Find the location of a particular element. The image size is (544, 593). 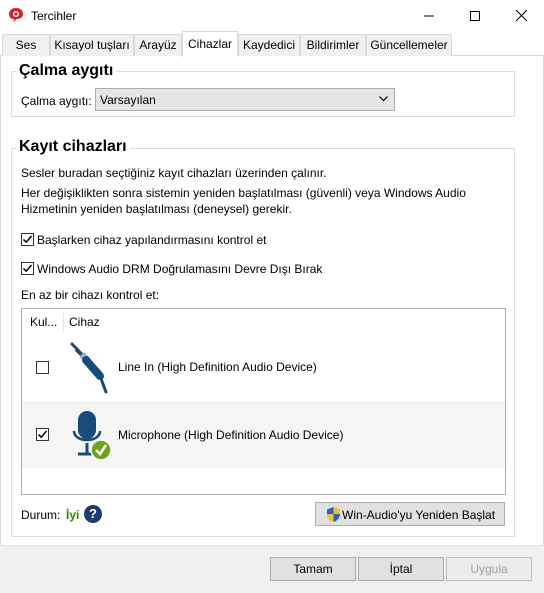

title-bar: Tercihler is located at coordinates (272, 15).